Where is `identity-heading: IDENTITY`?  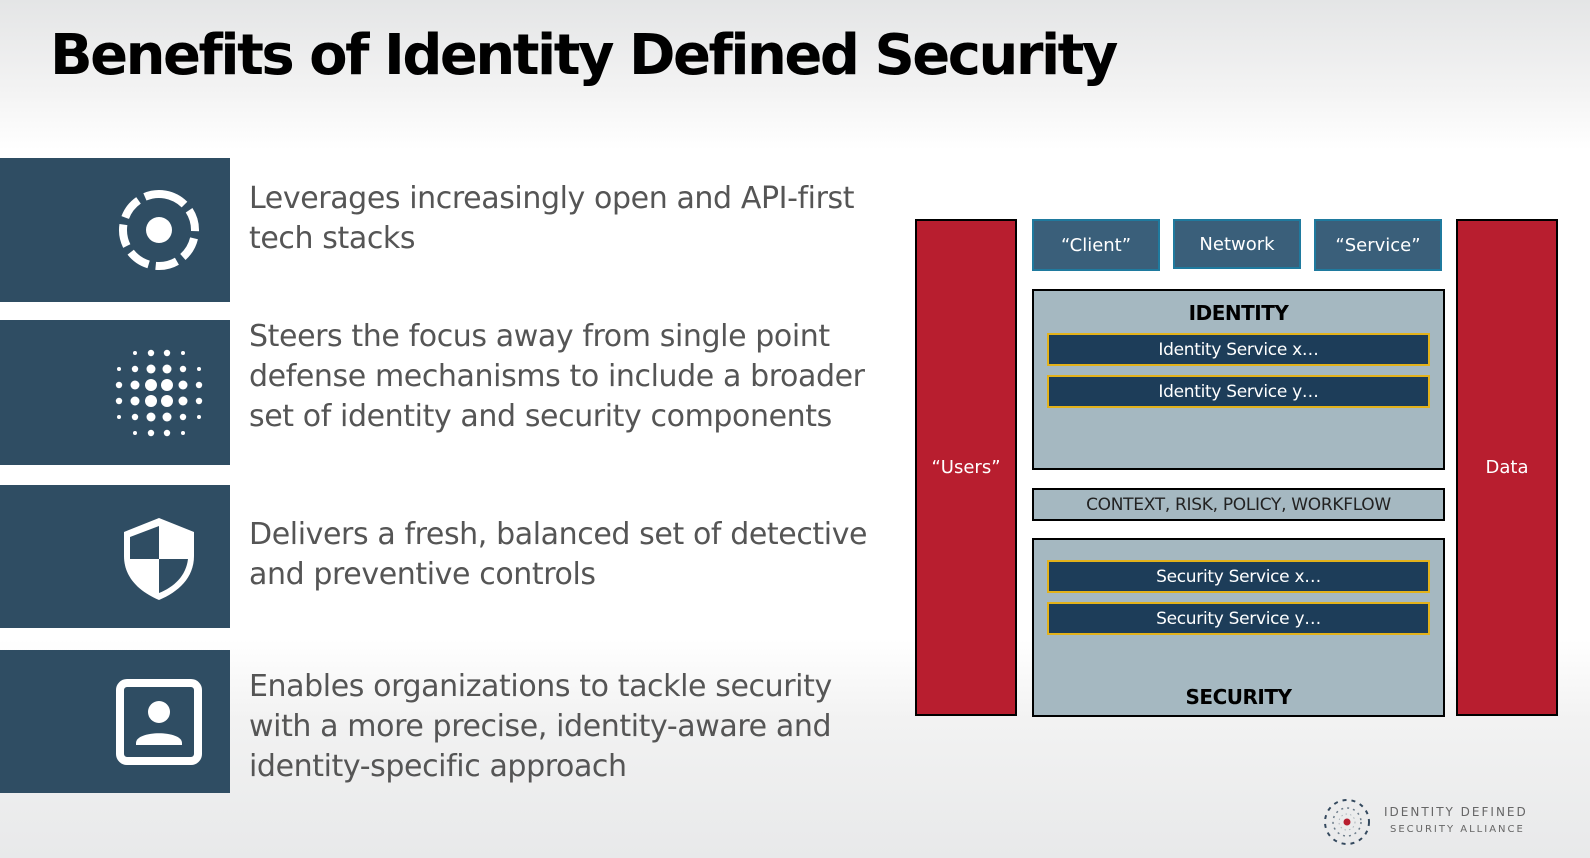
identity-heading: IDENTITY is located at coordinates (1238, 313).